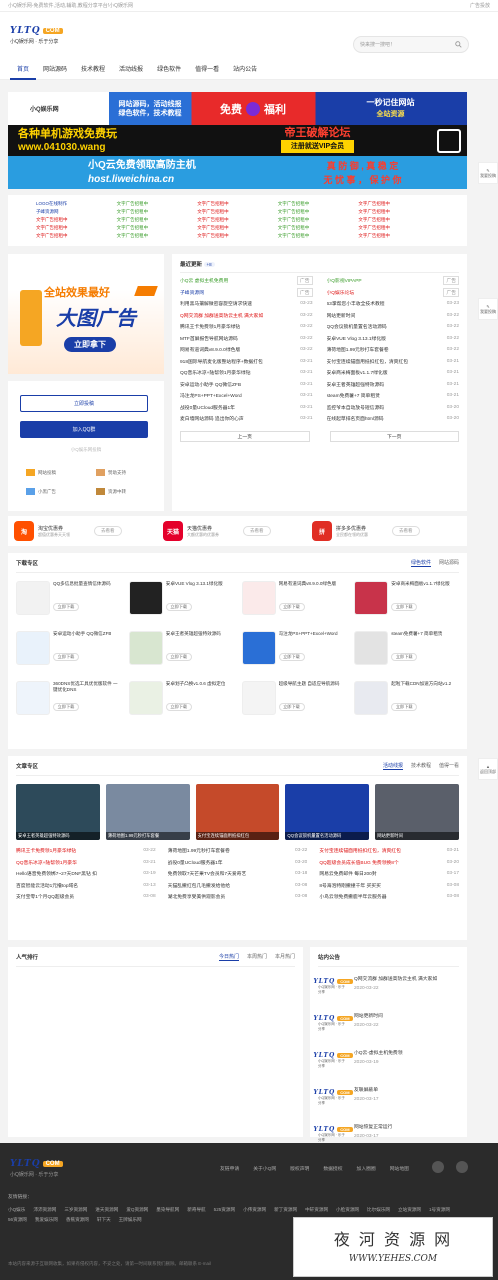 The width and height of the screenshot is (498, 1280). I want to click on article-thumbnail: QQ会议锁机量置名活动源码, so click(327, 812).